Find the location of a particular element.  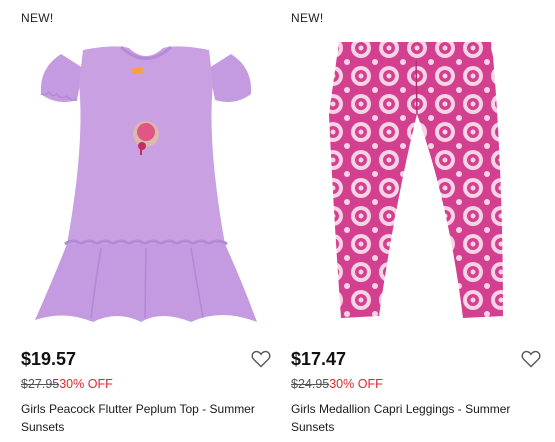

original-price: $24.95 is located at coordinates (310, 384).